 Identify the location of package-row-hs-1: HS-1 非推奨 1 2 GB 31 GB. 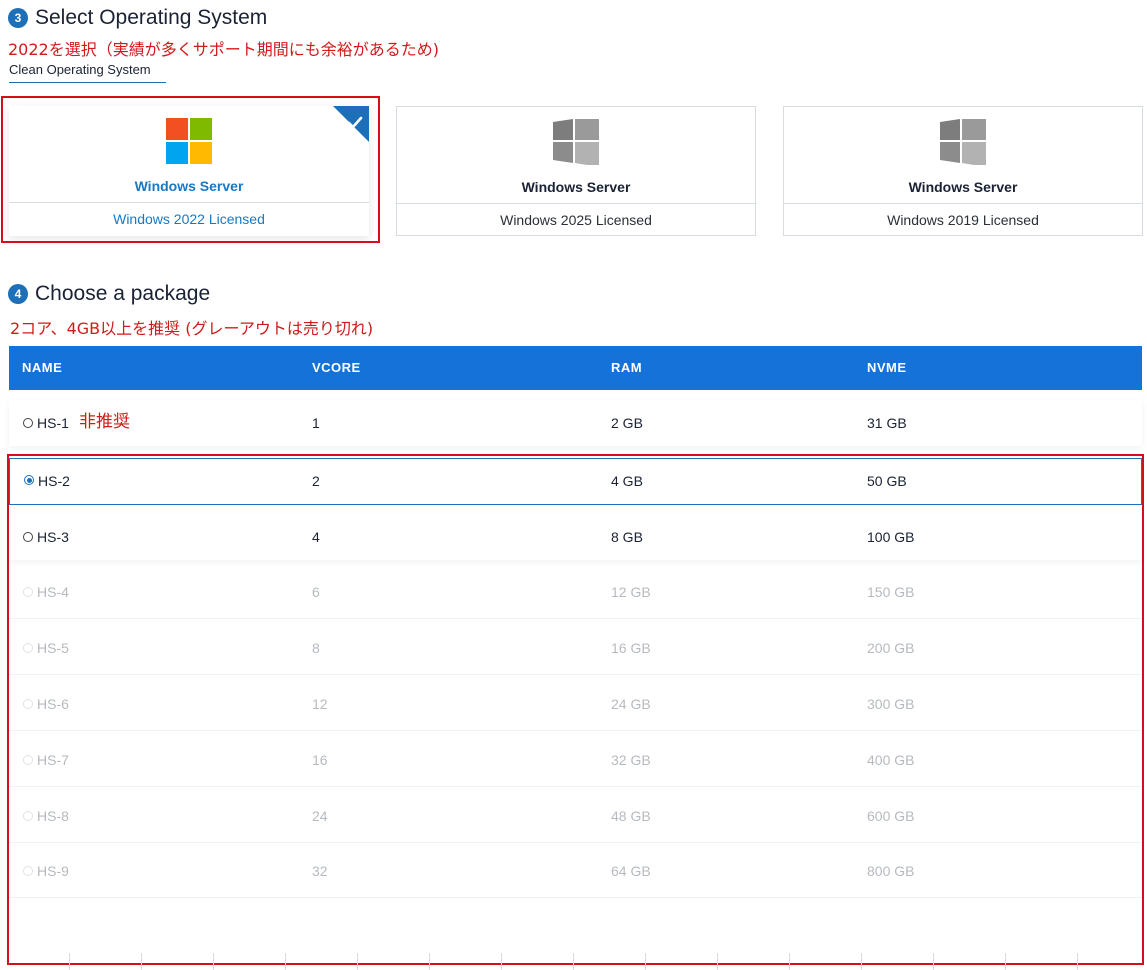
(575, 423).